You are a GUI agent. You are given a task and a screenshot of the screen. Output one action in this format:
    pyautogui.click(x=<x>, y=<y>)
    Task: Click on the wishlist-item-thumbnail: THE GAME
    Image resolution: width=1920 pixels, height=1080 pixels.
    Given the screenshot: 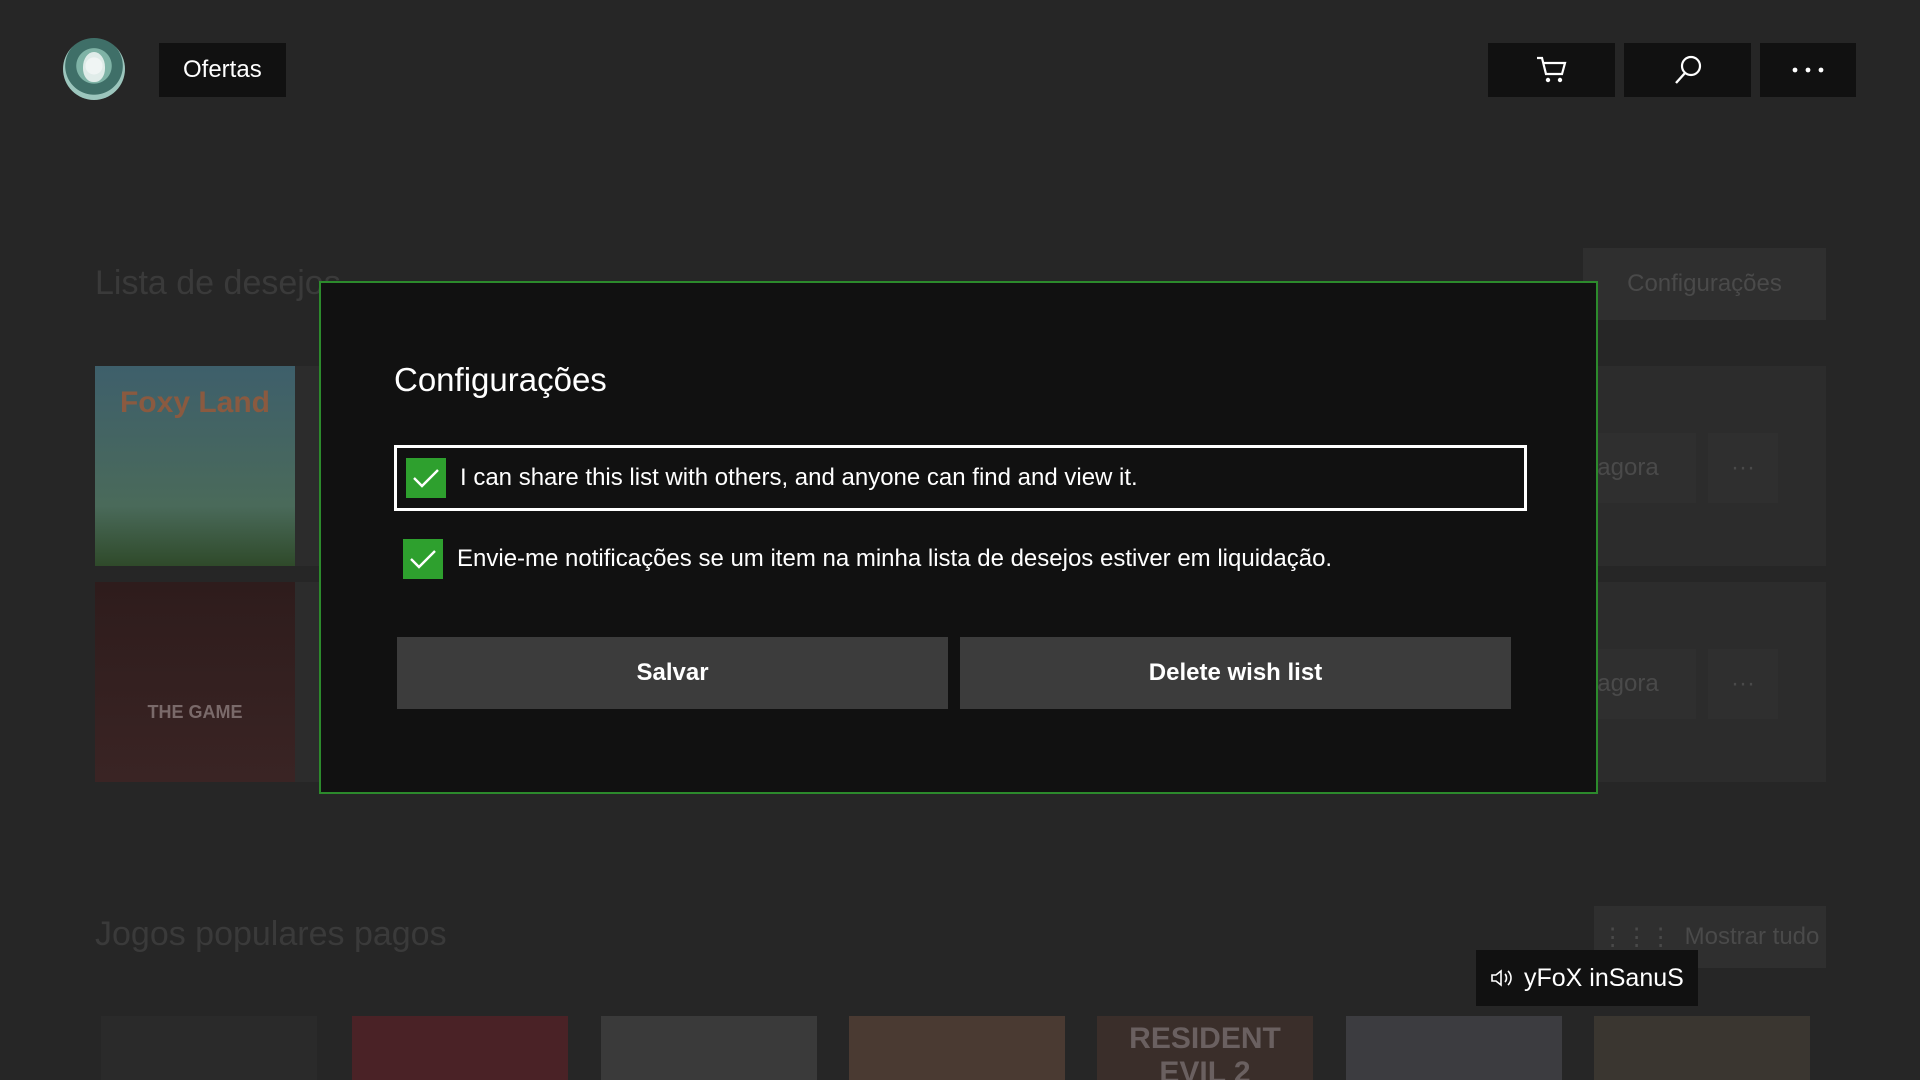 What is the action you would take?
    pyautogui.click(x=195, y=682)
    